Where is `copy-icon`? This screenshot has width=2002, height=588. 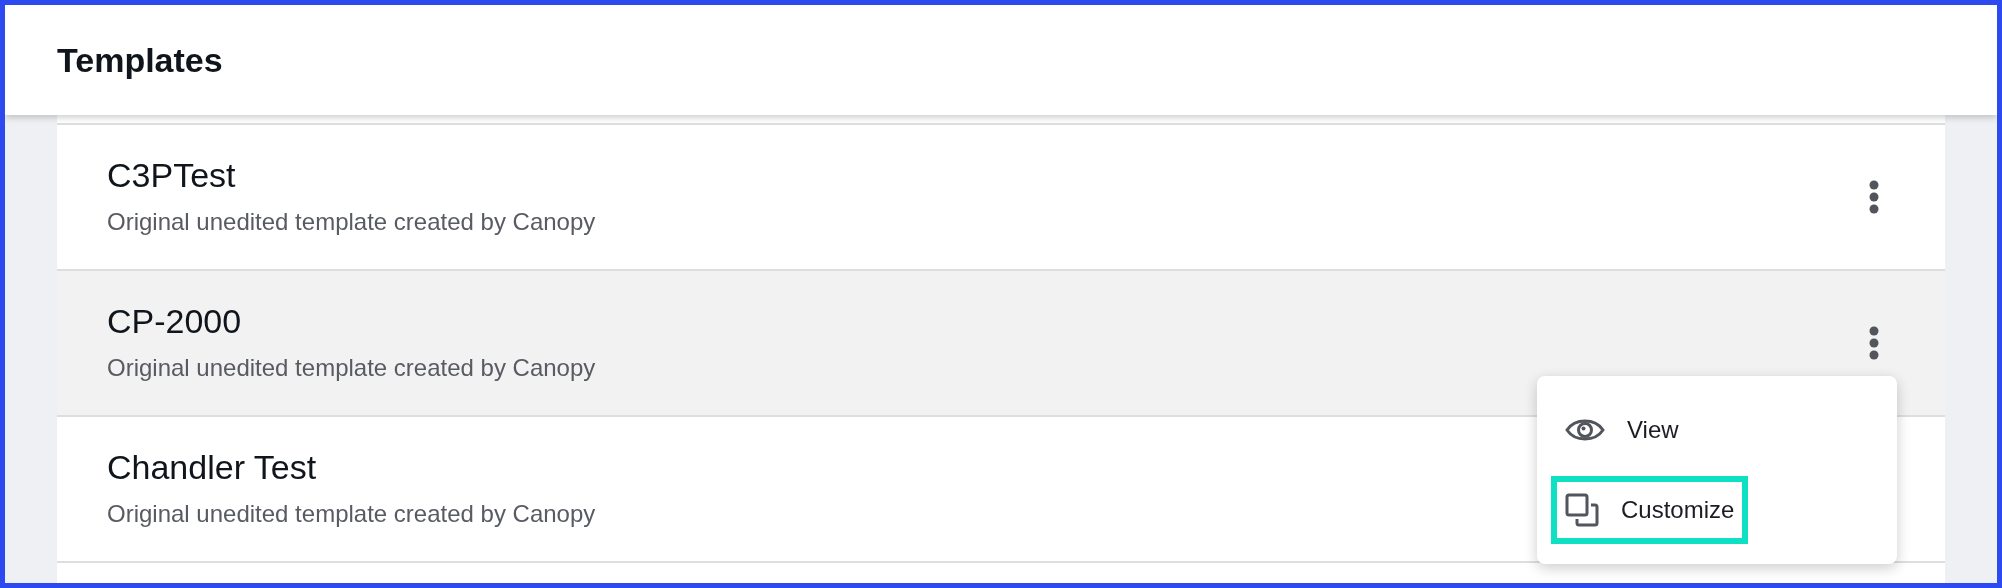 copy-icon is located at coordinates (1582, 510).